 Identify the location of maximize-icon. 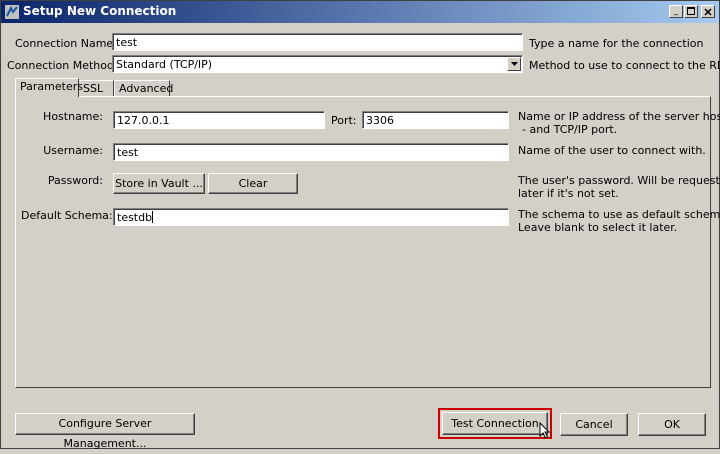
(691, 11).